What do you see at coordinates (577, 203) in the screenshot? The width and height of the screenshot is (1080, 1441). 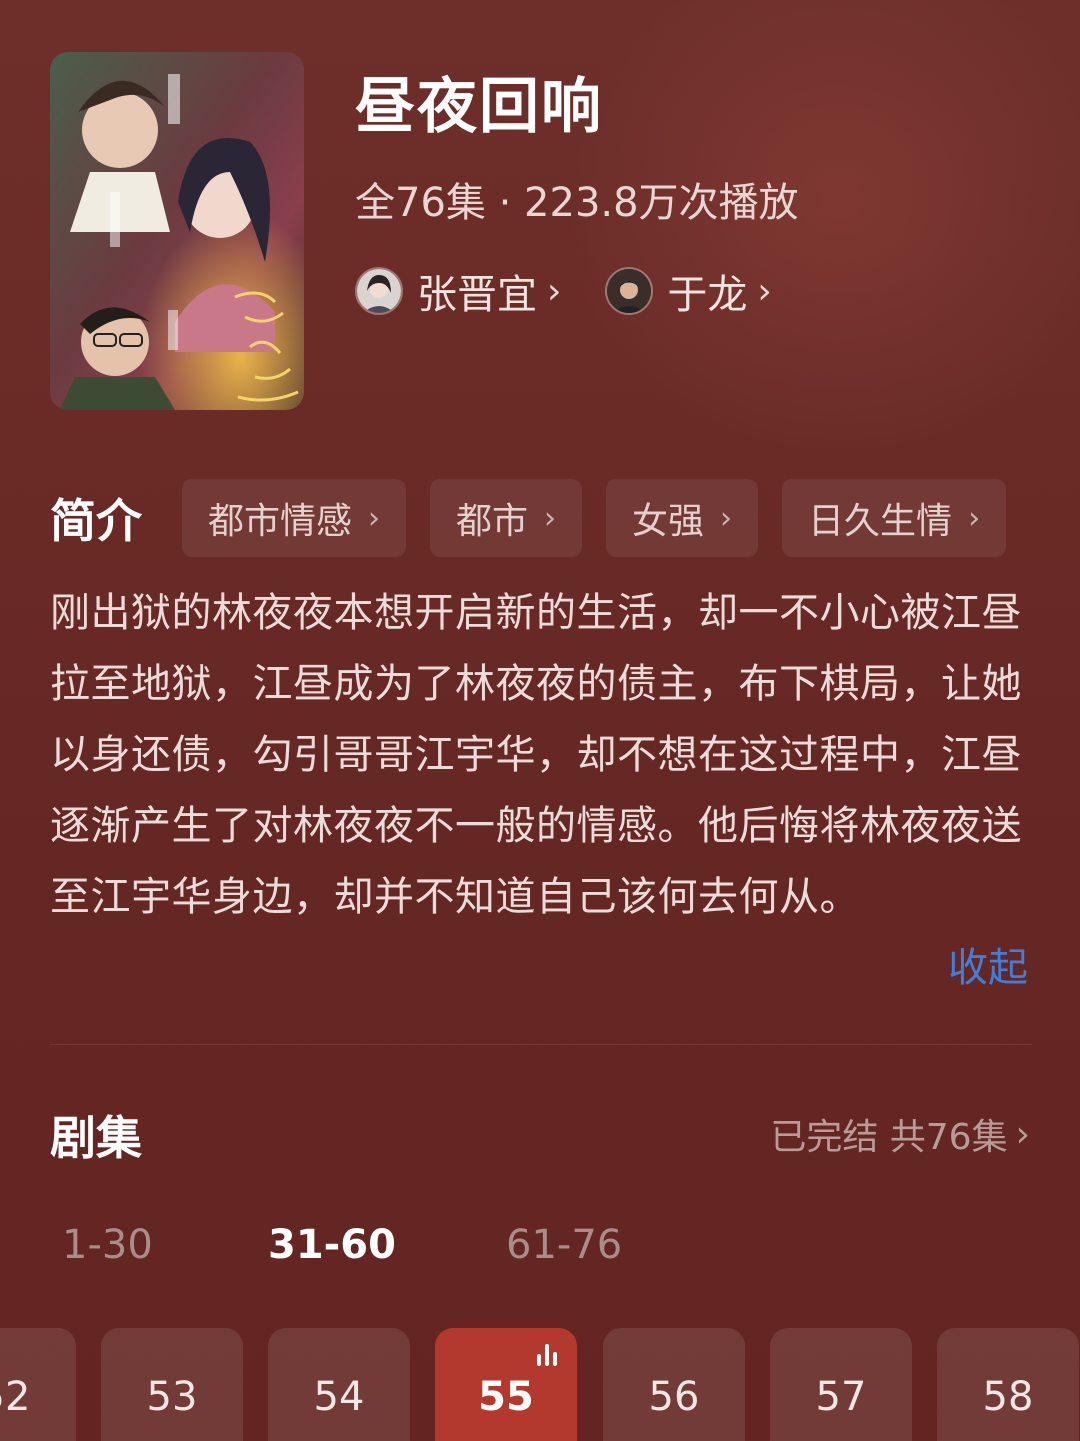 I see `drama-meta: 全76集 · 223.8万次播放` at bounding box center [577, 203].